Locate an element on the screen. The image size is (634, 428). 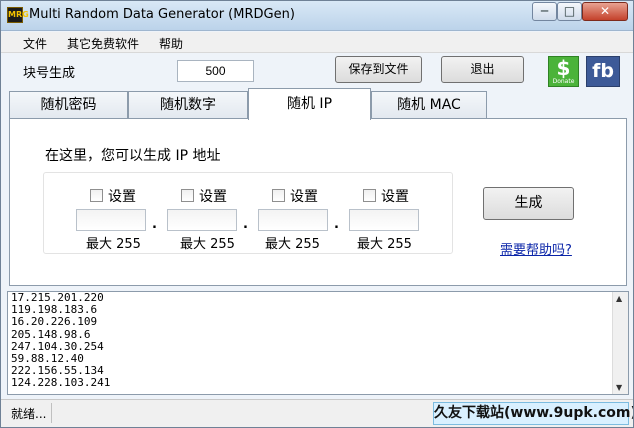
tab-strip: 随机密码 随机数字 随机 IP 随机 MAC is located at coordinates (319, 104).